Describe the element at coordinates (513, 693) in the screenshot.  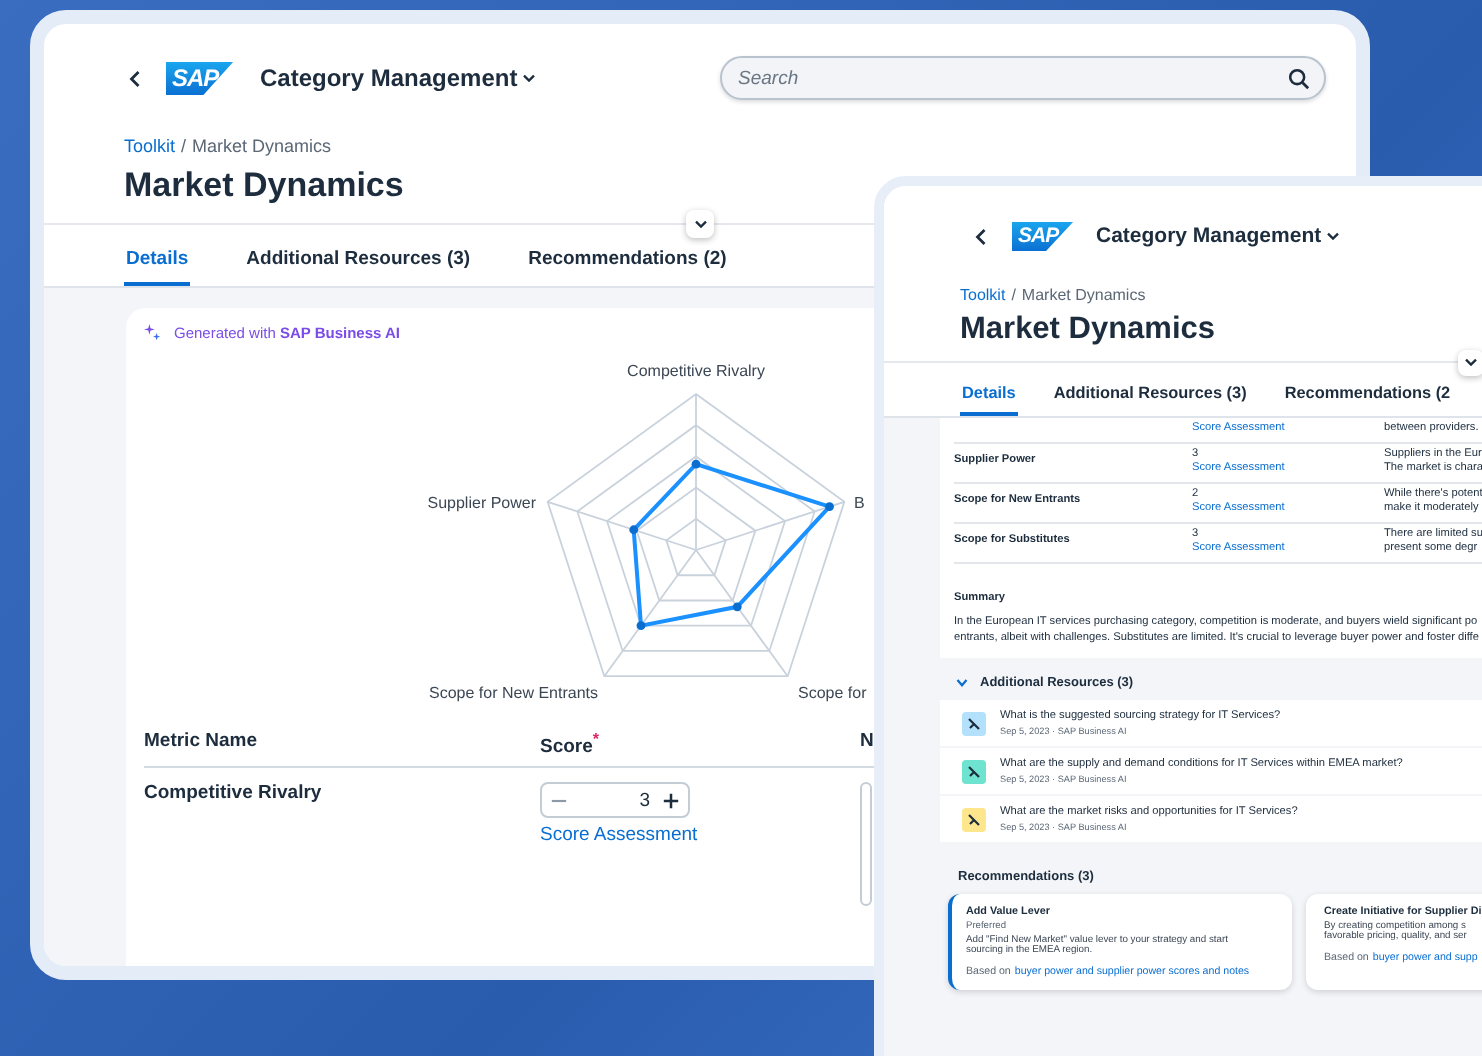
I see `axis-label: Scope for New Entrants` at that location.